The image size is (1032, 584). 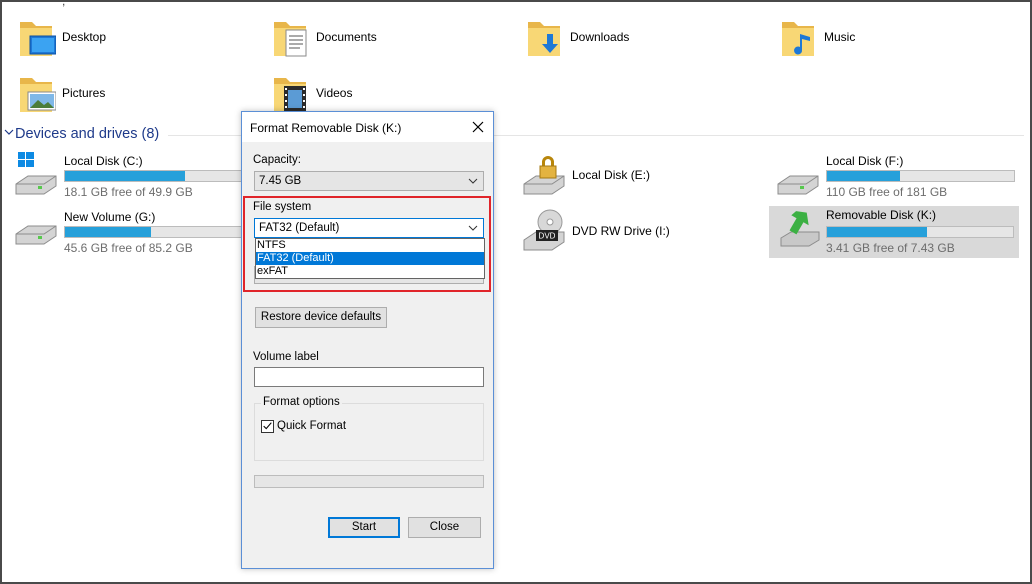 What do you see at coordinates (364, 527) in the screenshot?
I see `start-button: Start` at bounding box center [364, 527].